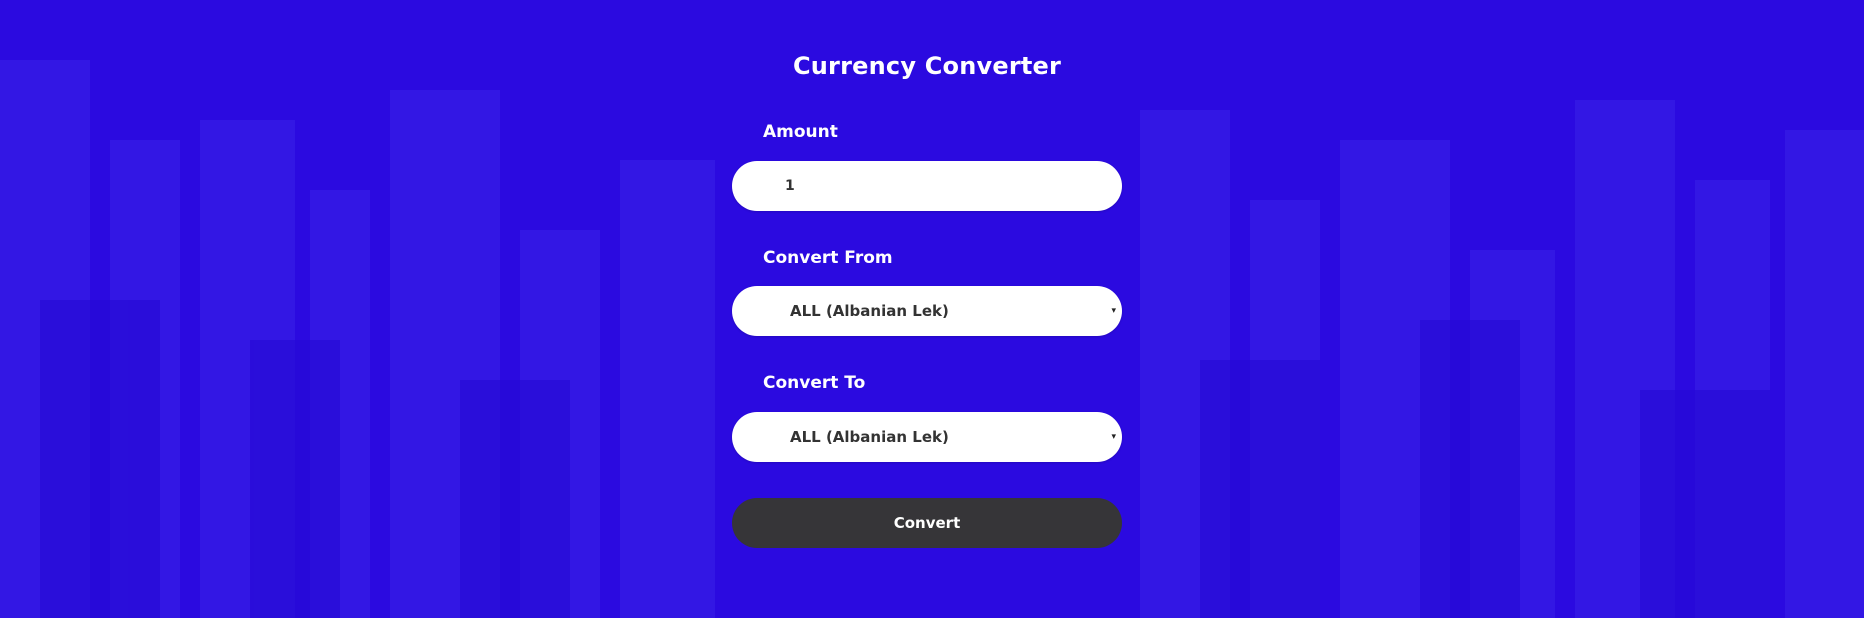 The image size is (1864, 618). I want to click on convert-to-label: Convert To, so click(814, 383).